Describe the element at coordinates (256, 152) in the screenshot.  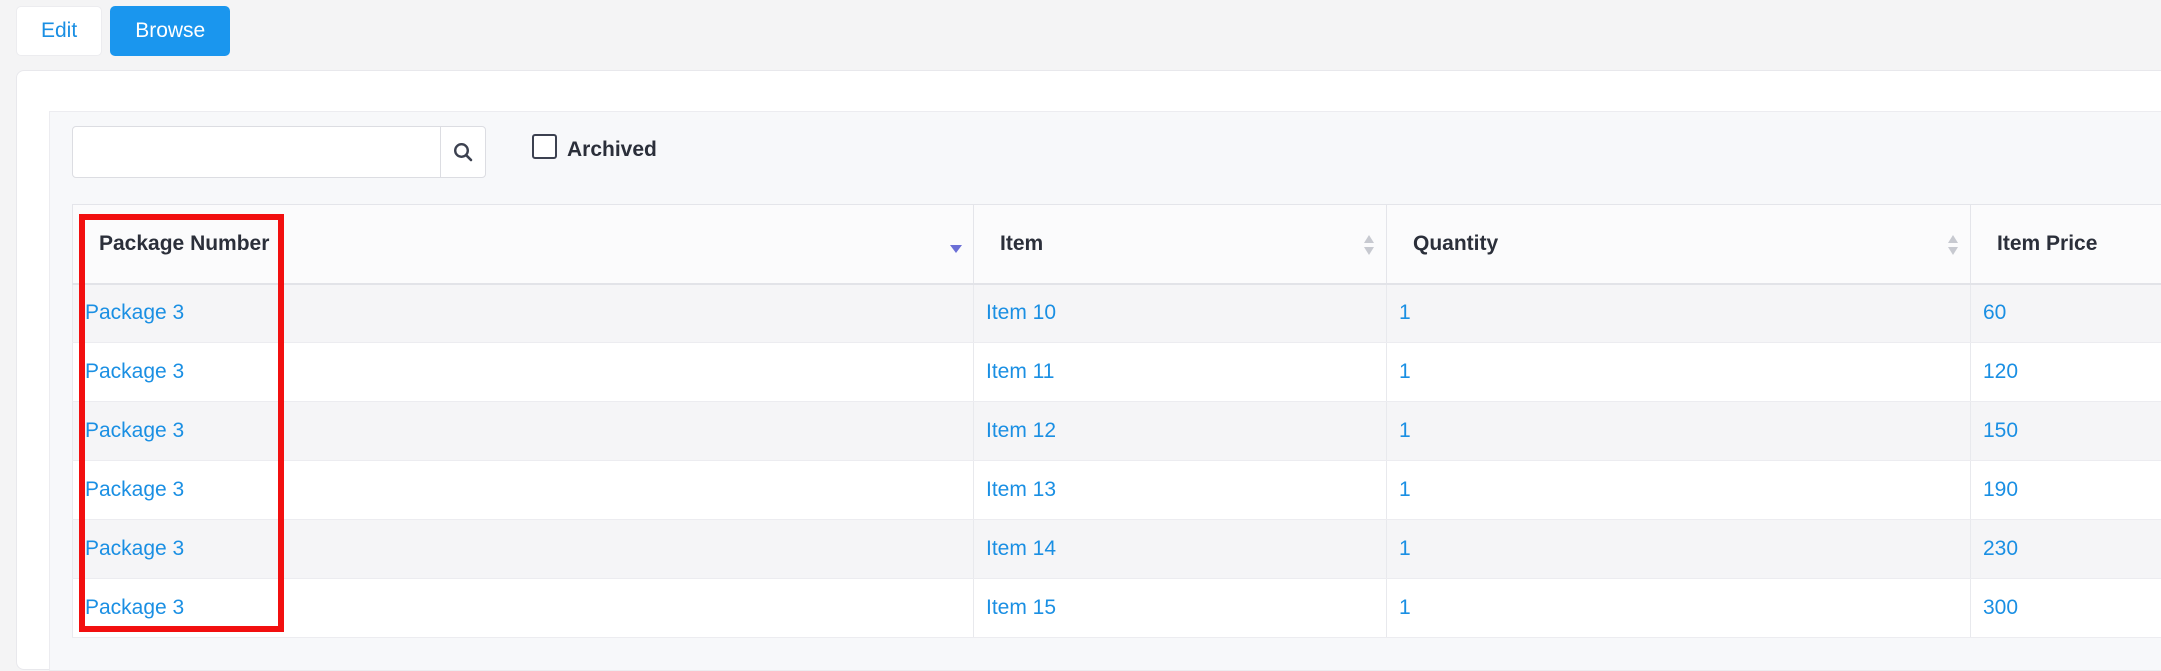
I see `search-input` at that location.